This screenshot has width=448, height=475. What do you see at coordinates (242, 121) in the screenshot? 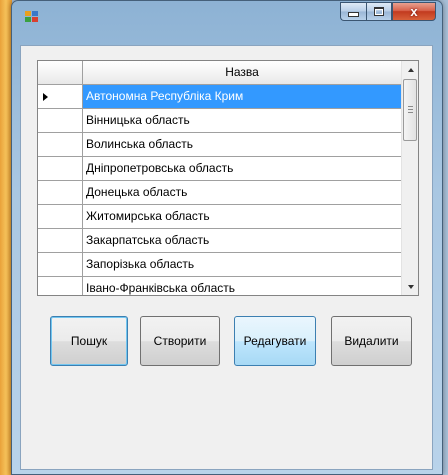
I see `table-cell: Вінницька область` at bounding box center [242, 121].